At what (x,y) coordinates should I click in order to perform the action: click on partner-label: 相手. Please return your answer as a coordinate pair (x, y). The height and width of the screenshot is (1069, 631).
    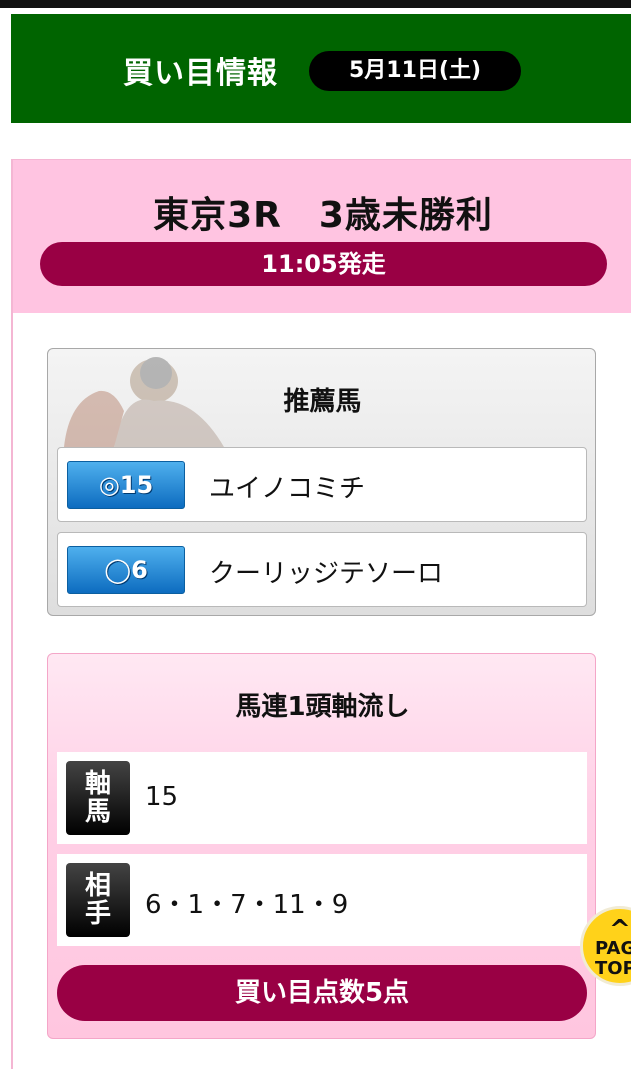
    Looking at the image, I should click on (98, 900).